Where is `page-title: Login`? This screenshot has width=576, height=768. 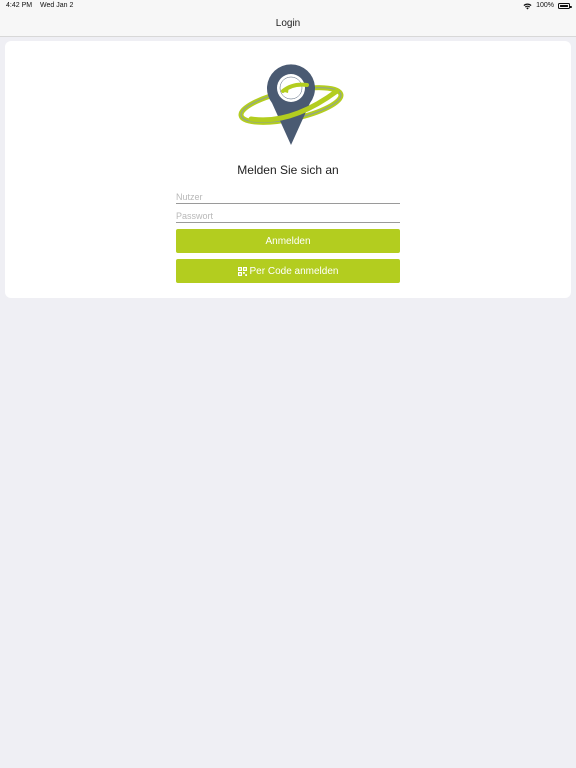 page-title: Login is located at coordinates (288, 23).